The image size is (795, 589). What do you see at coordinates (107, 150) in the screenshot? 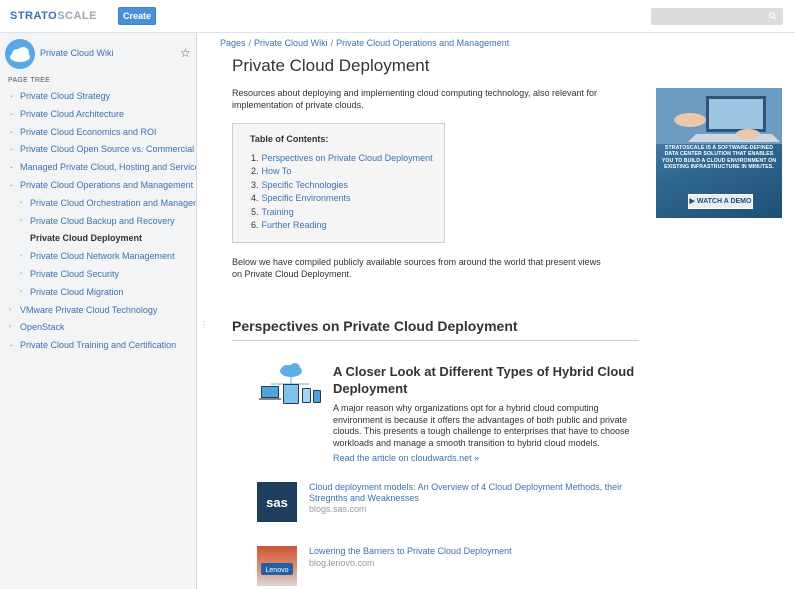
I see `sidebar-tree-link: Private Cloud Open Source vs. Commercial` at bounding box center [107, 150].